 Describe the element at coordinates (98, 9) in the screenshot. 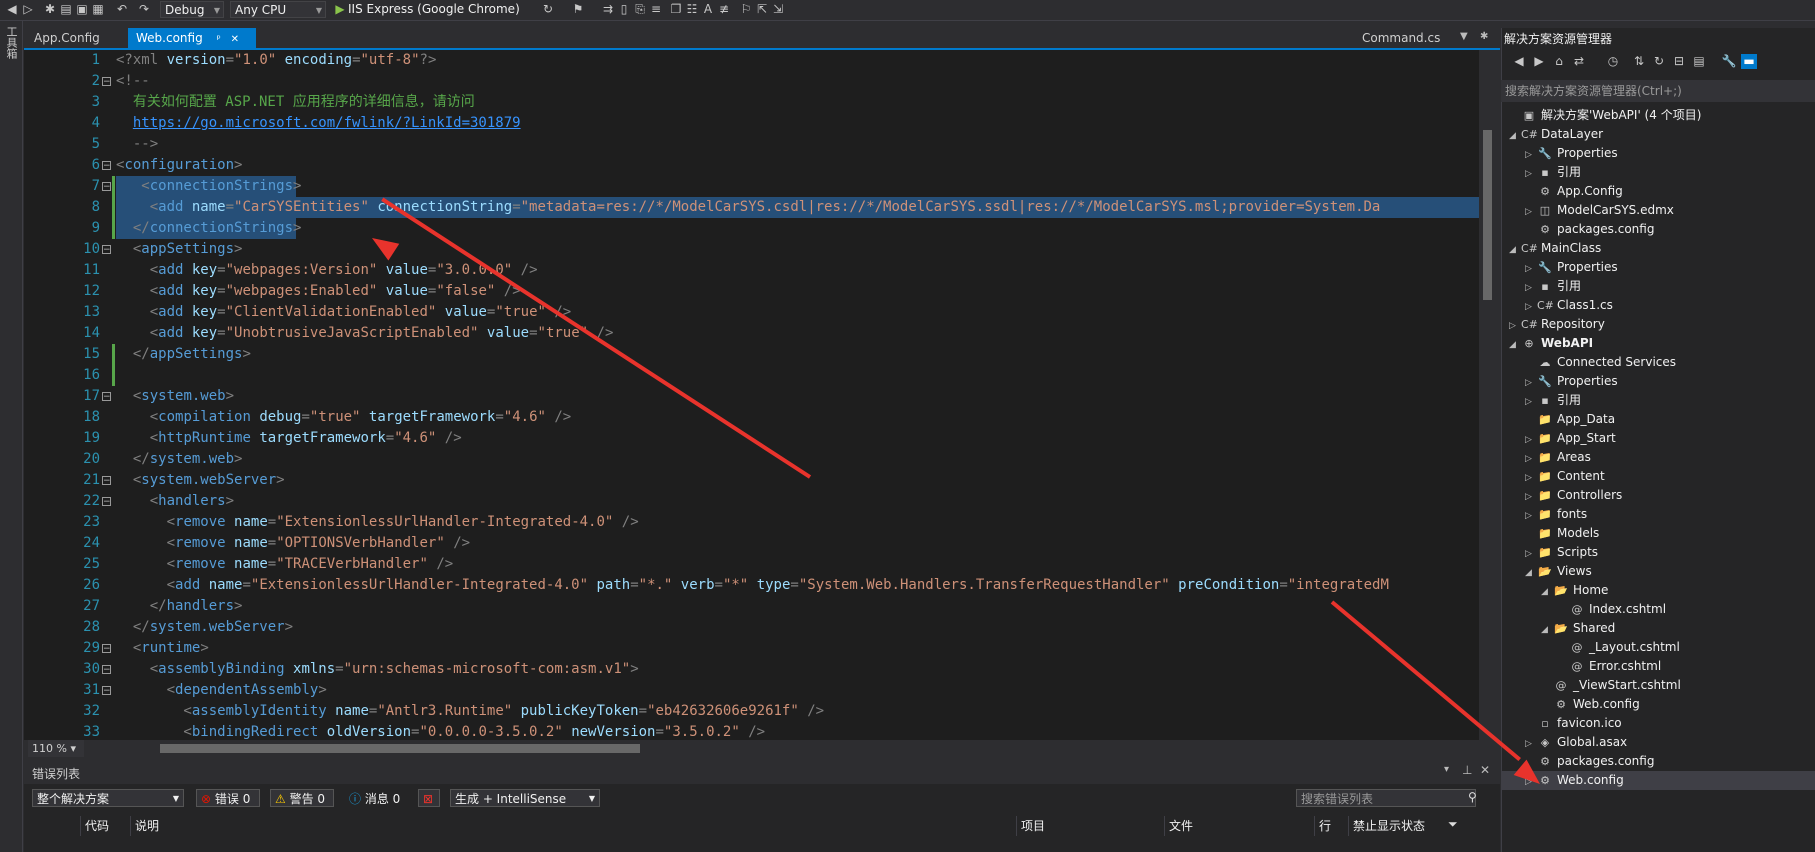

I see `save-all-icon: ▦` at that location.